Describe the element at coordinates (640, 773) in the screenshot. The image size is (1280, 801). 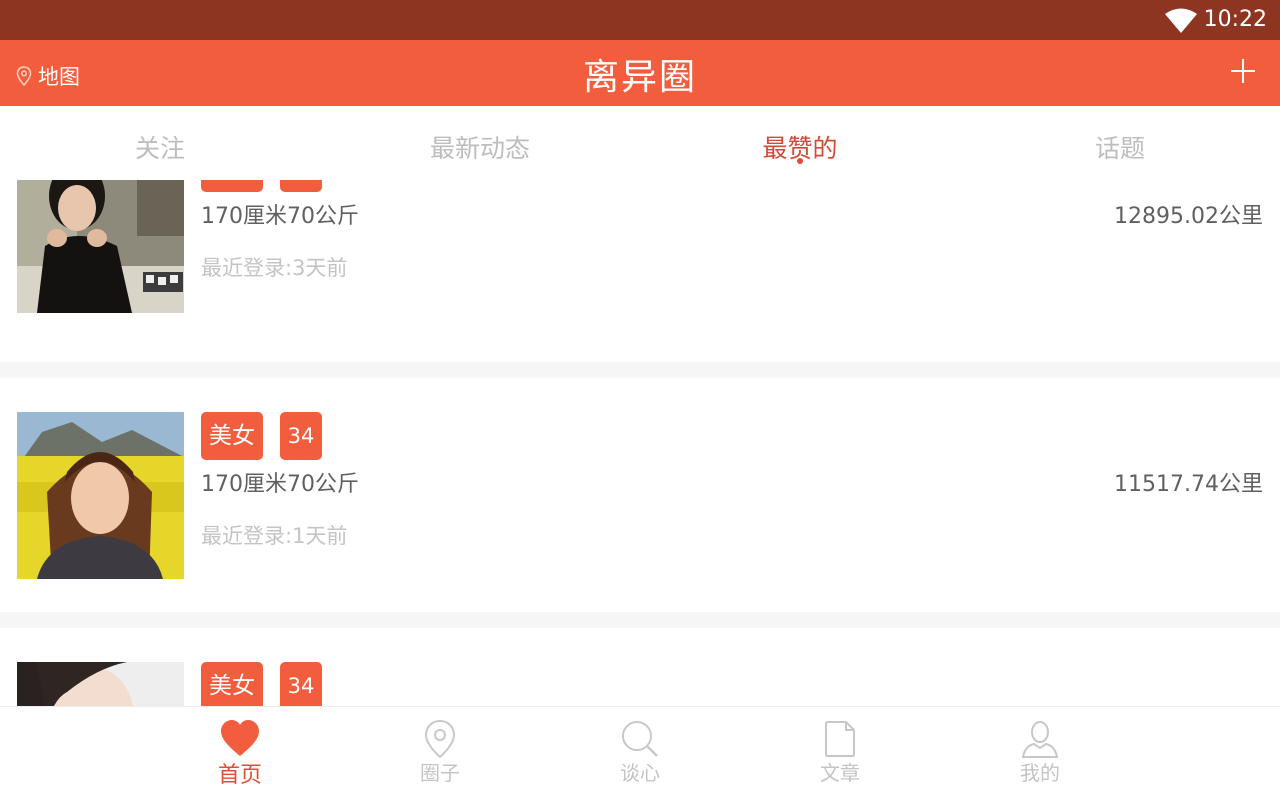
I see `nav-label: 谈心` at that location.